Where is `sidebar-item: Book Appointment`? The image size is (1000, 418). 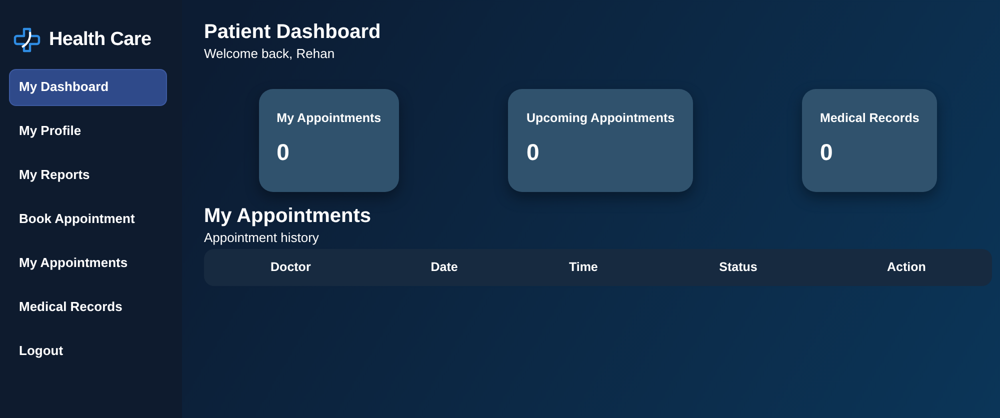
sidebar-item: Book Appointment is located at coordinates (88, 219).